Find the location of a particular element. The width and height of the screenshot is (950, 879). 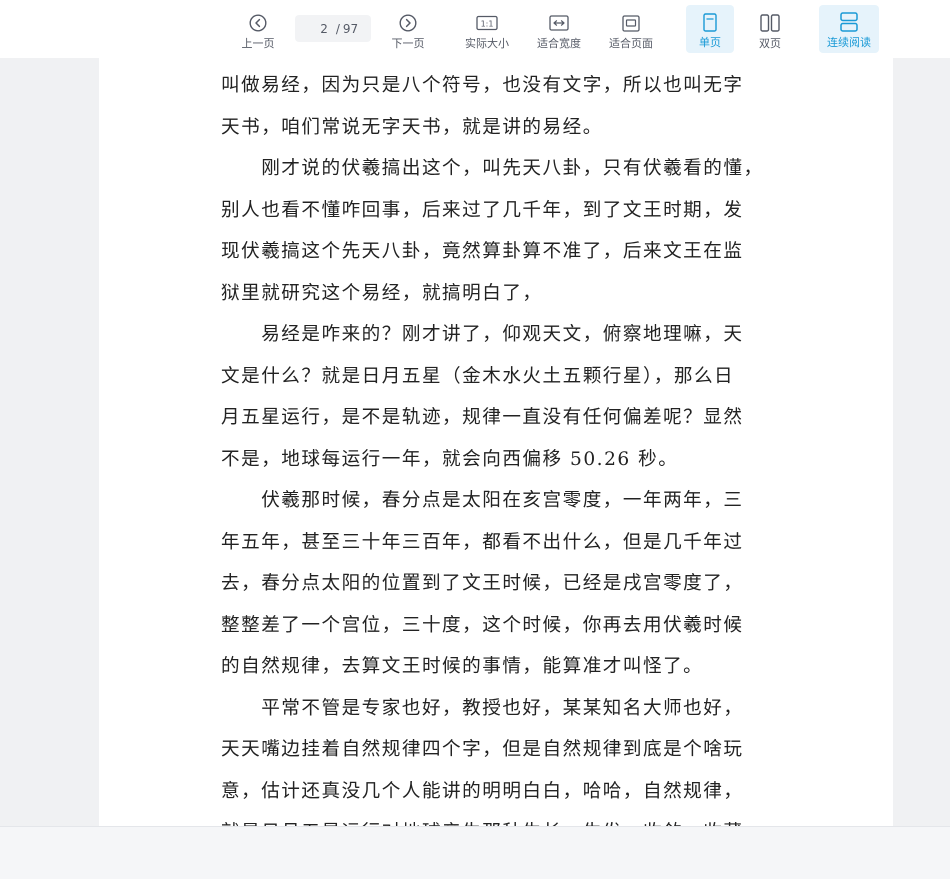

prev-page-button: 上一页 is located at coordinates (258, 29).